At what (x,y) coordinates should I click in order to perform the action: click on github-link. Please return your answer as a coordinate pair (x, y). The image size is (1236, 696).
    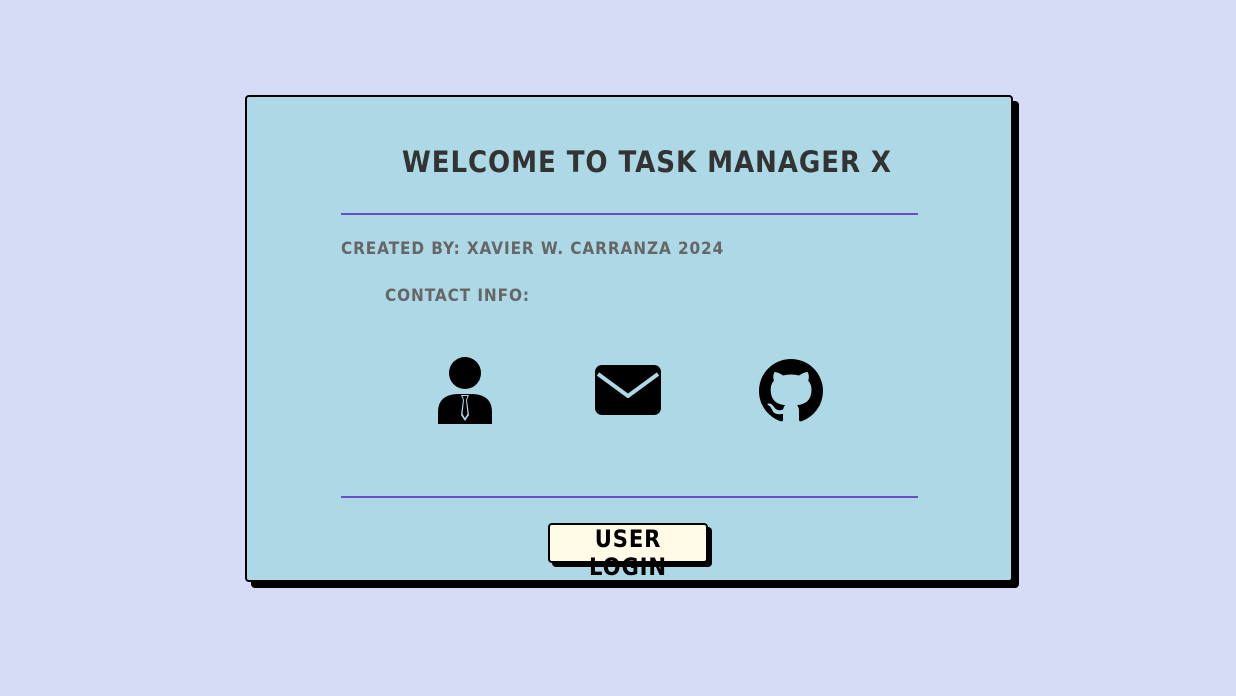
    Looking at the image, I should click on (791, 391).